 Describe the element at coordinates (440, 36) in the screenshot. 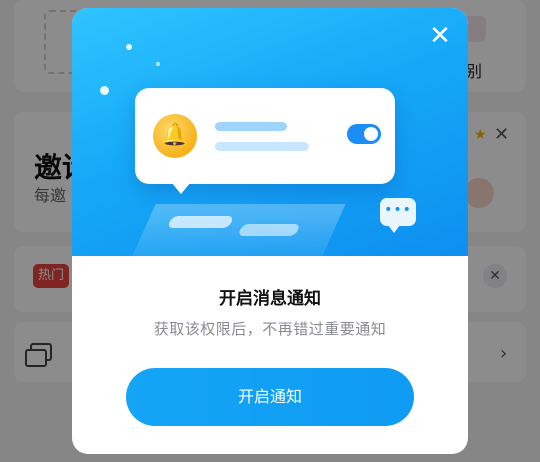

I see `close-button: ✕` at that location.